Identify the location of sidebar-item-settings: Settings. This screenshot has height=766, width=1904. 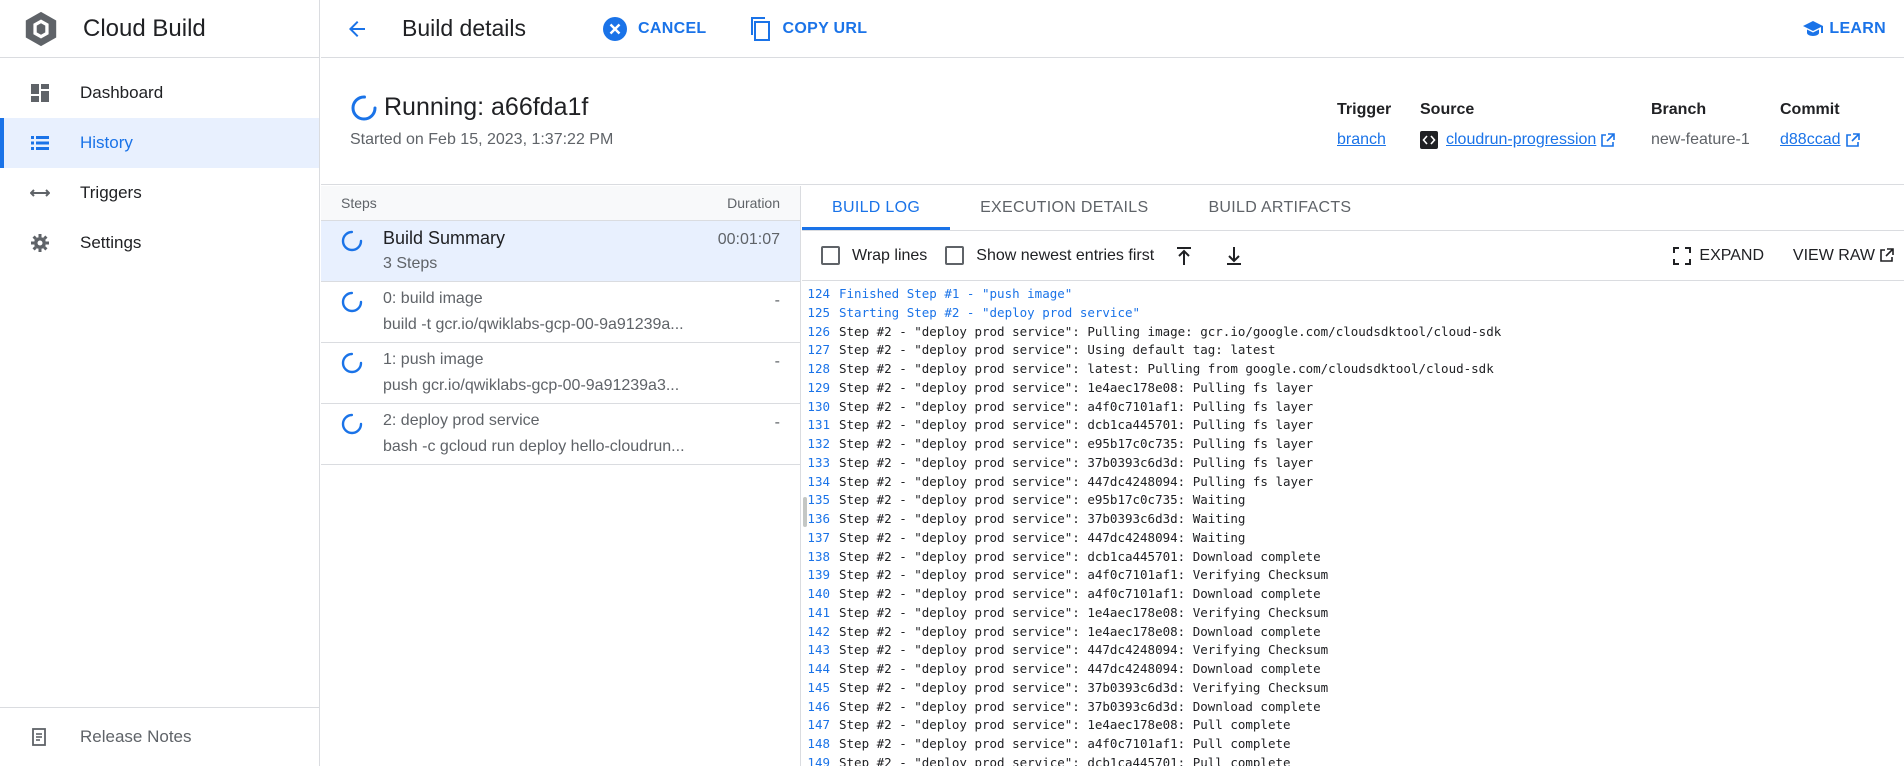
(159, 243).